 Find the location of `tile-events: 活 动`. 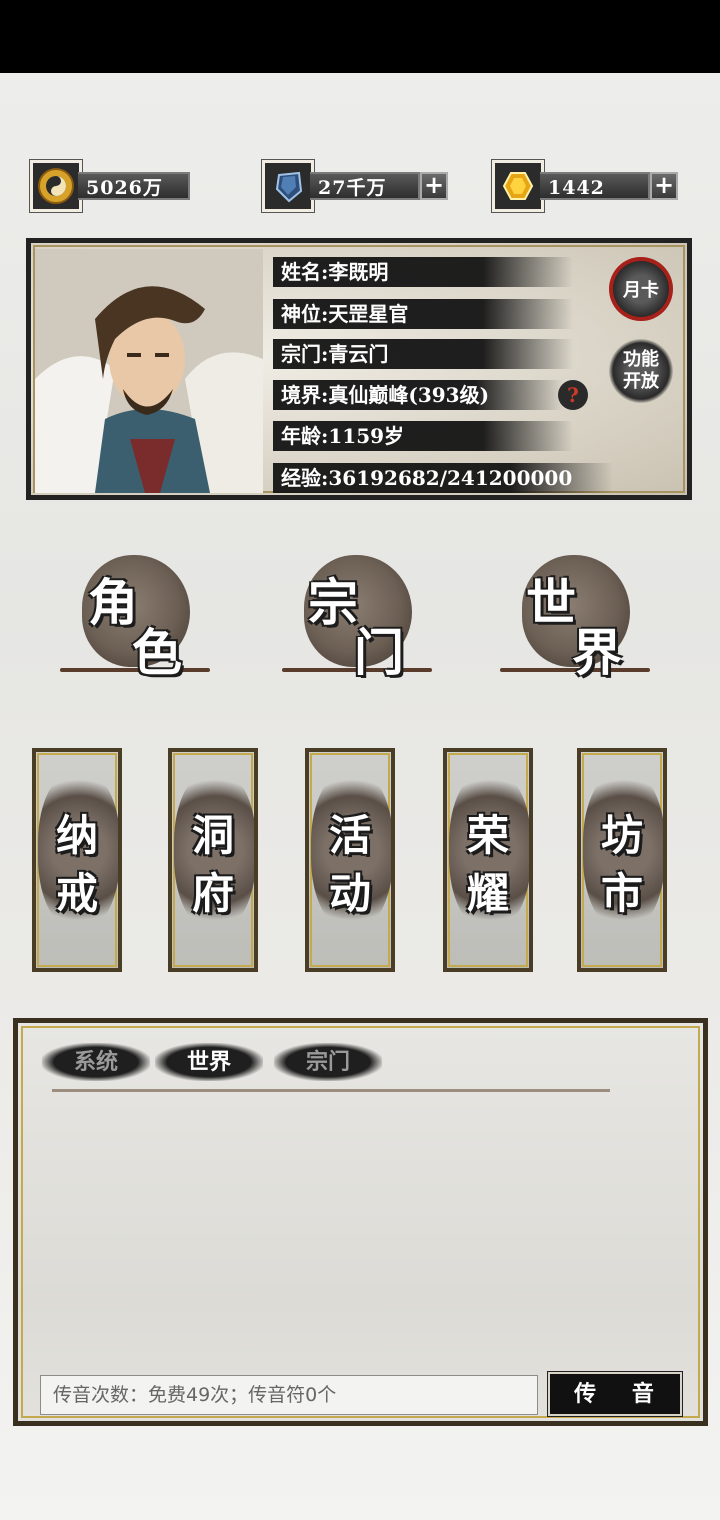

tile-events: 活 动 is located at coordinates (350, 860).